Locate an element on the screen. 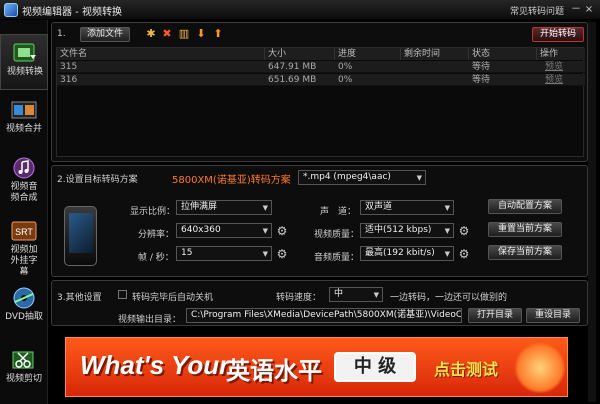 The width and height of the screenshot is (600, 404). sidebar-item-video-merge: 视频合并 is located at coordinates (24, 120).